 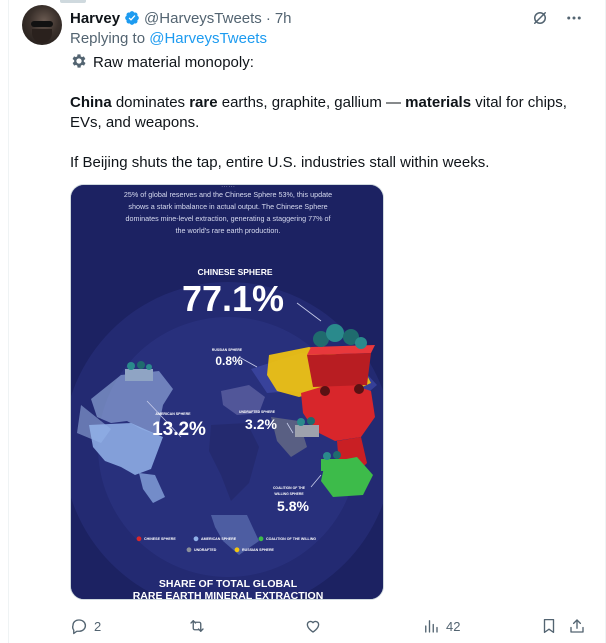 I want to click on reply-count: 2, so click(x=98, y=626).